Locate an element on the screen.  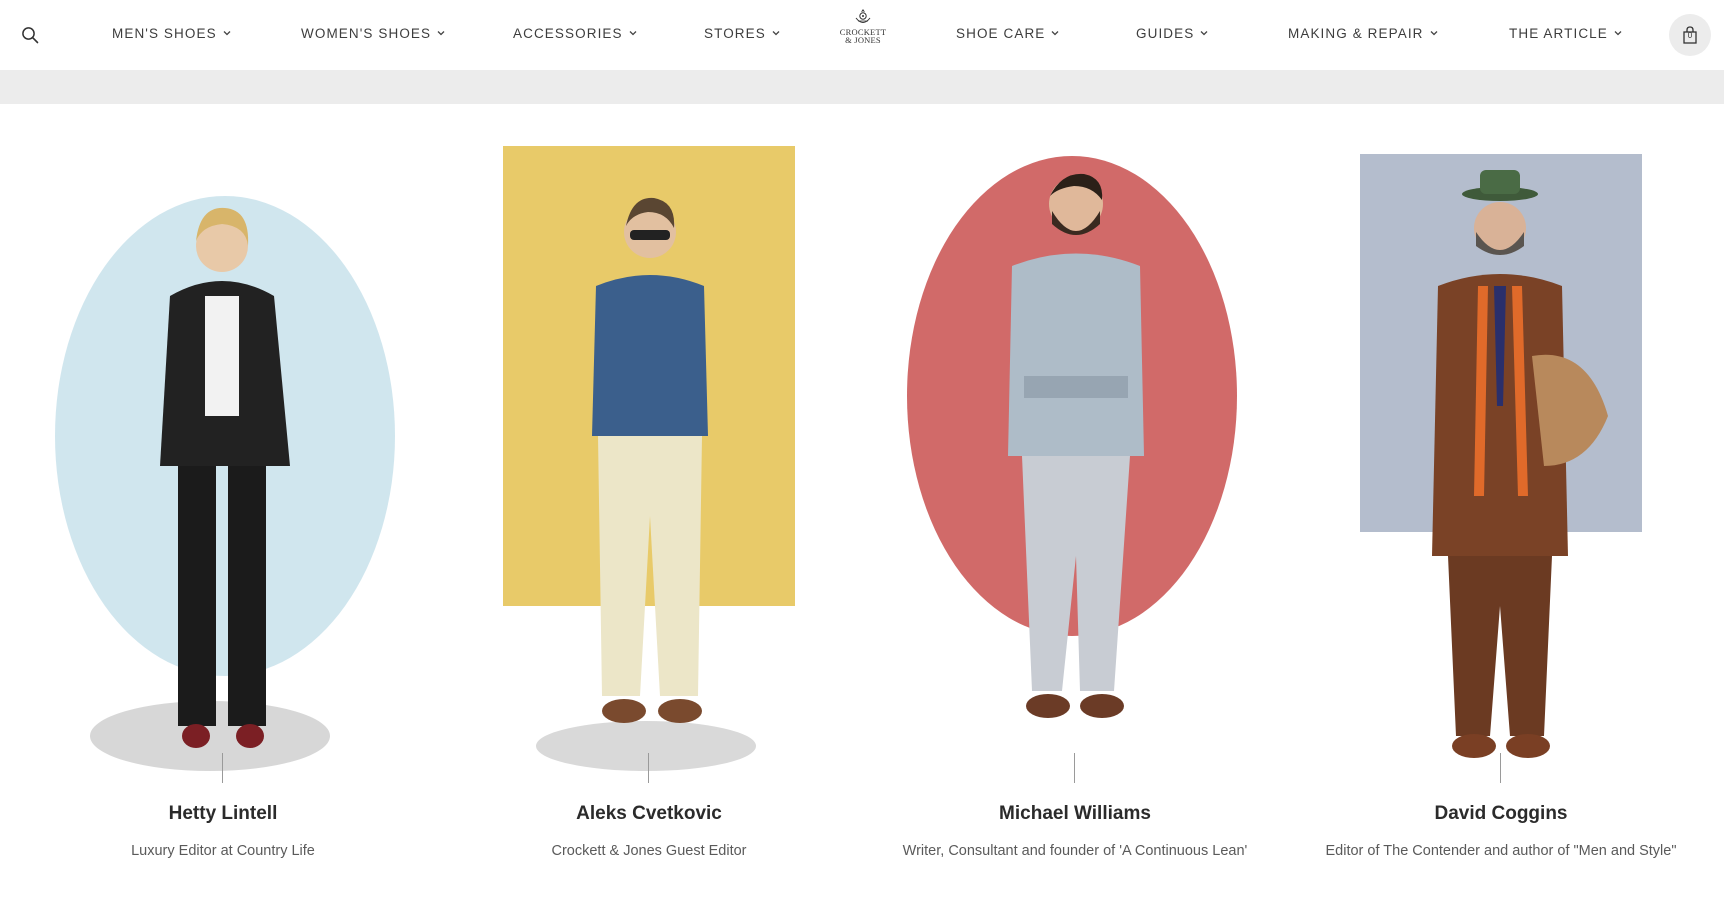
nav-label: GUIDES is located at coordinates (1165, 33).